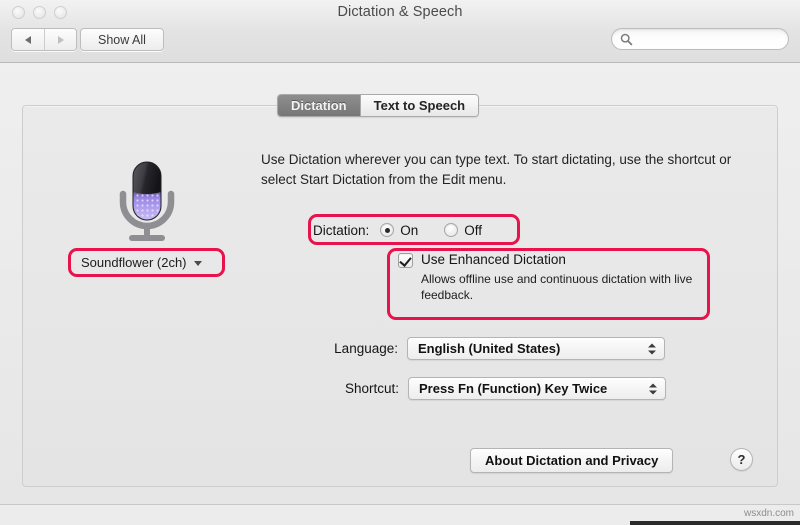  Describe the element at coordinates (122, 39) in the screenshot. I see `show-all-button: Show All` at that location.